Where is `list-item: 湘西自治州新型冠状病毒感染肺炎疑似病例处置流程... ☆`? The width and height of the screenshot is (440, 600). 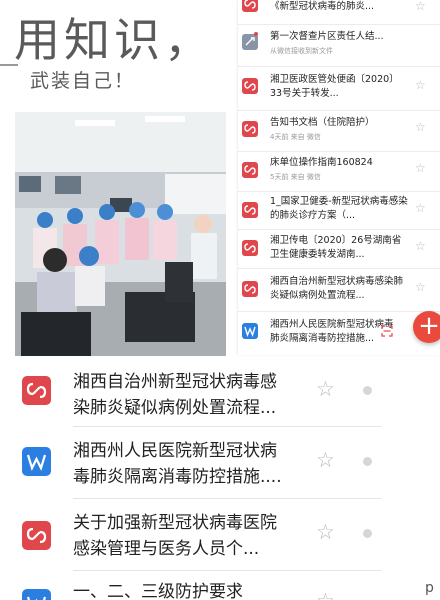 list-item: 湘西自治州新型冠状病毒感染肺炎疑似病例处置流程... ☆ is located at coordinates (220, 391).